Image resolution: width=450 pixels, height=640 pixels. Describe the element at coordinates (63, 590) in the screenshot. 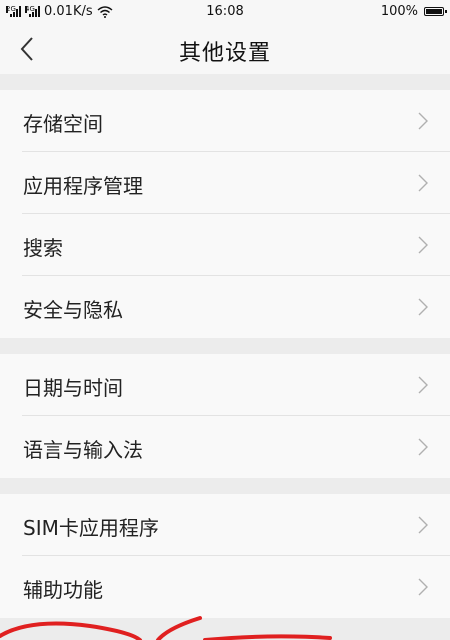

I see `menu-item-label: 辅助功能` at that location.